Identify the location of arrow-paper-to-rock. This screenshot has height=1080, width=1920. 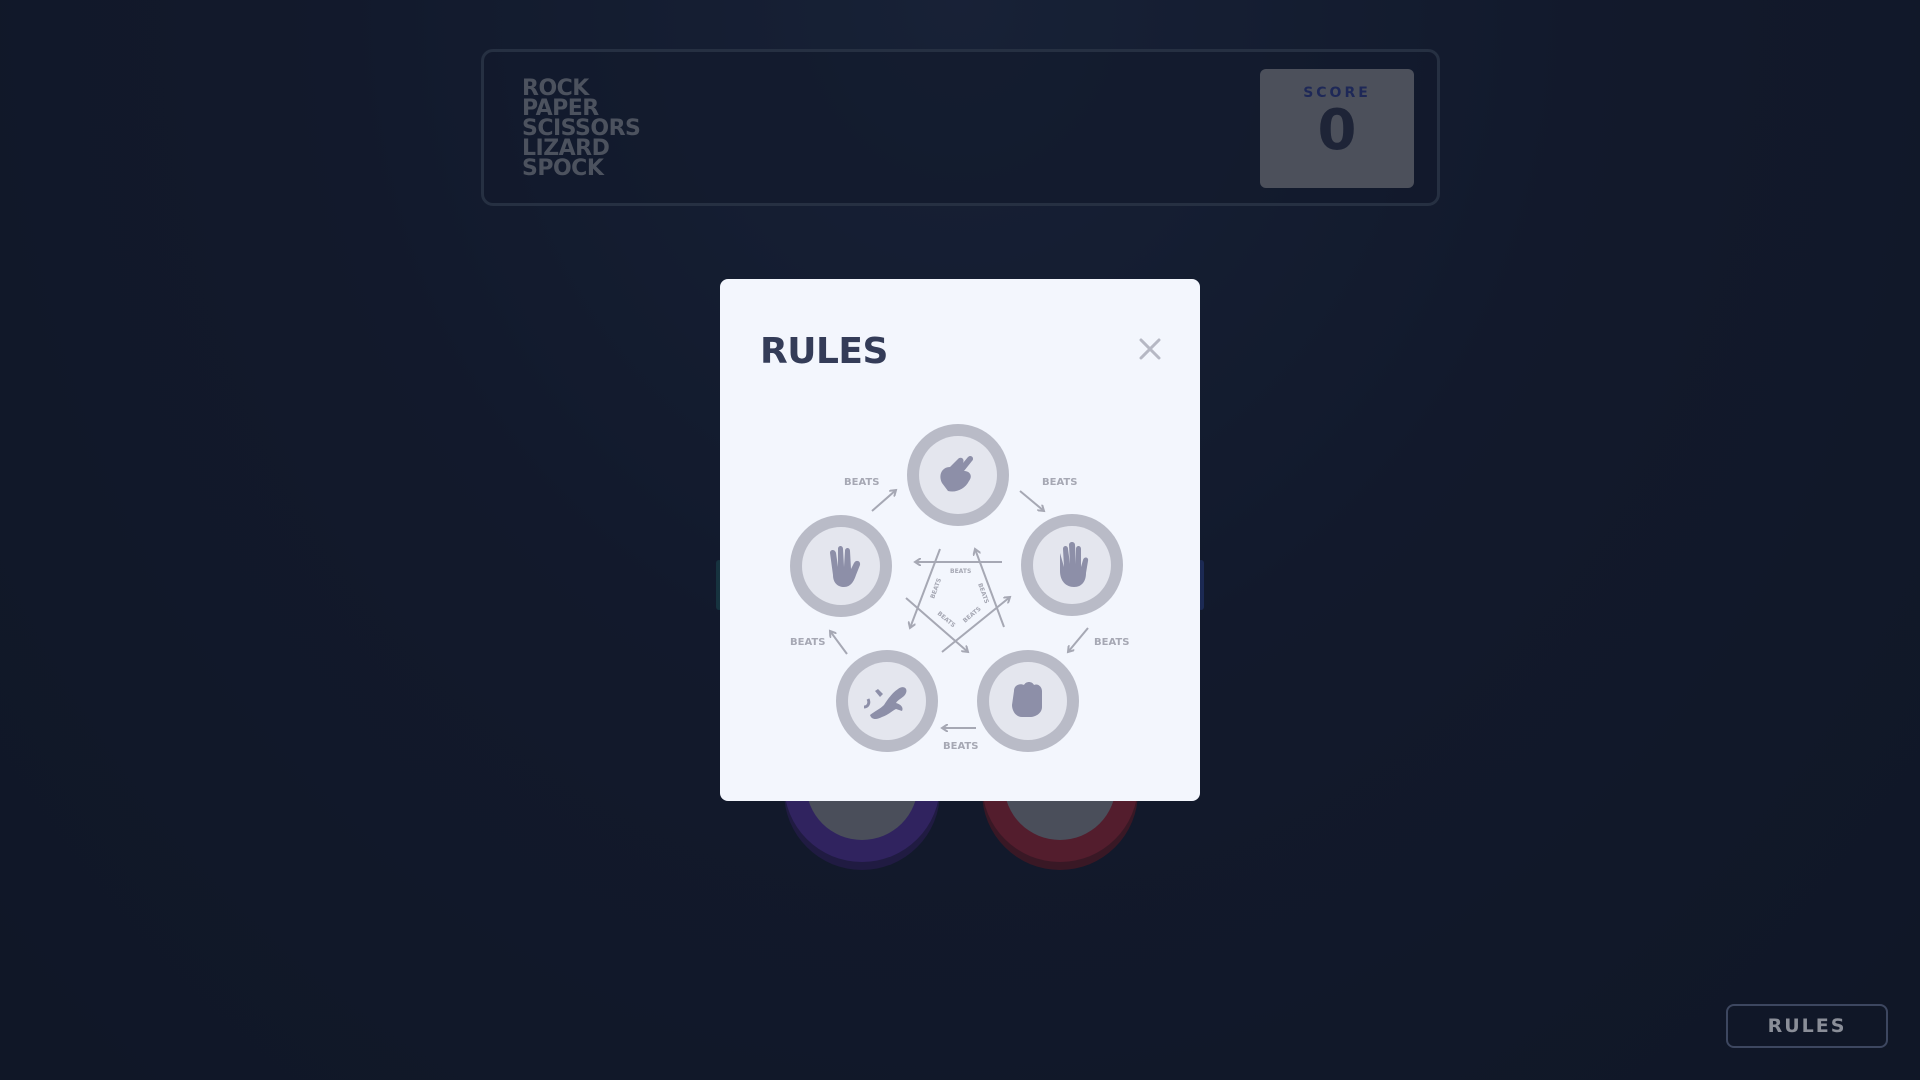
(1078, 639).